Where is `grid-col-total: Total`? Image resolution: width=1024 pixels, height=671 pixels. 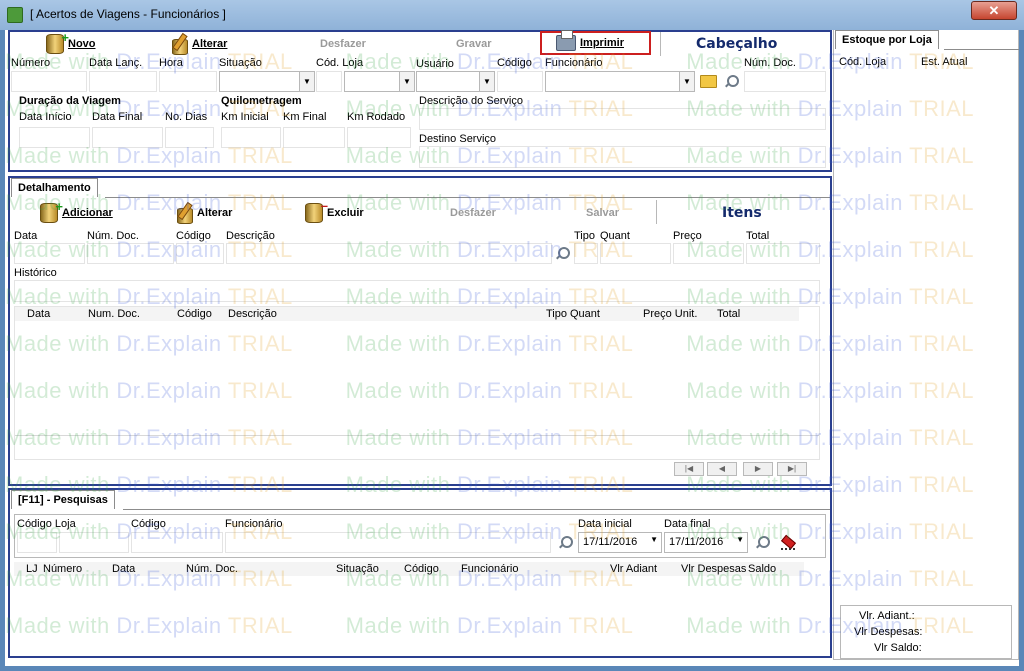
grid-col-total: Total is located at coordinates (729, 314).